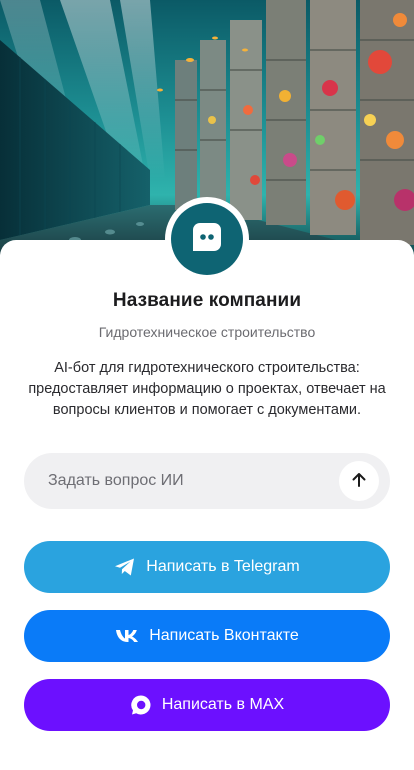 Image resolution: width=414 pixels, height=770 pixels. I want to click on max-button: Написать в MAX, so click(207, 705).